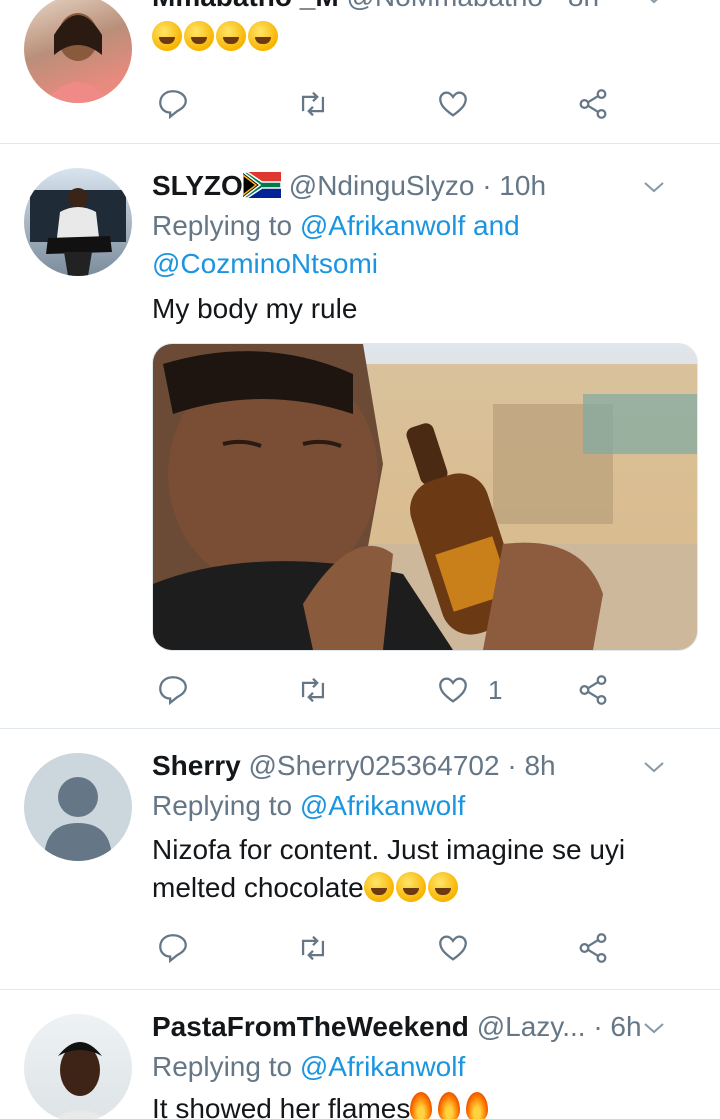 This screenshot has width=720, height=1119. What do you see at coordinates (495, 689) in the screenshot?
I see `like-count: 1` at bounding box center [495, 689].